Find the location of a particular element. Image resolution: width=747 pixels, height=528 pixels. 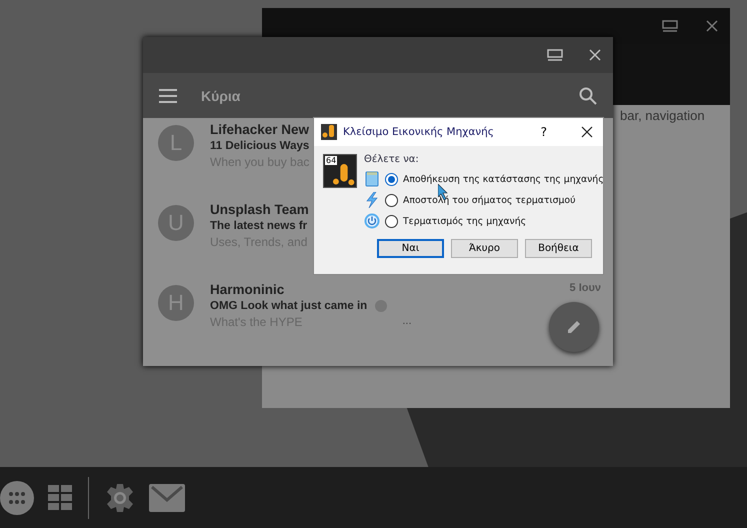

prompt-label: Θέλετε να: is located at coordinates (392, 159).